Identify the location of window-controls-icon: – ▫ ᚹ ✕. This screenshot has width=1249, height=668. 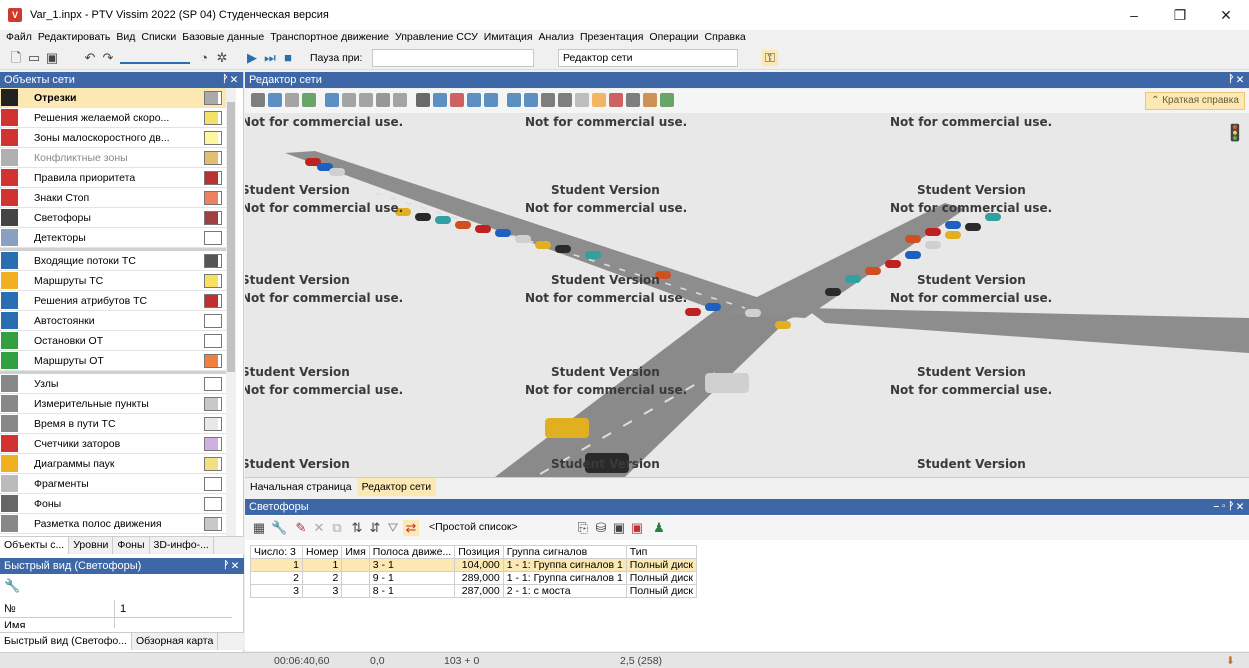
(1228, 507).